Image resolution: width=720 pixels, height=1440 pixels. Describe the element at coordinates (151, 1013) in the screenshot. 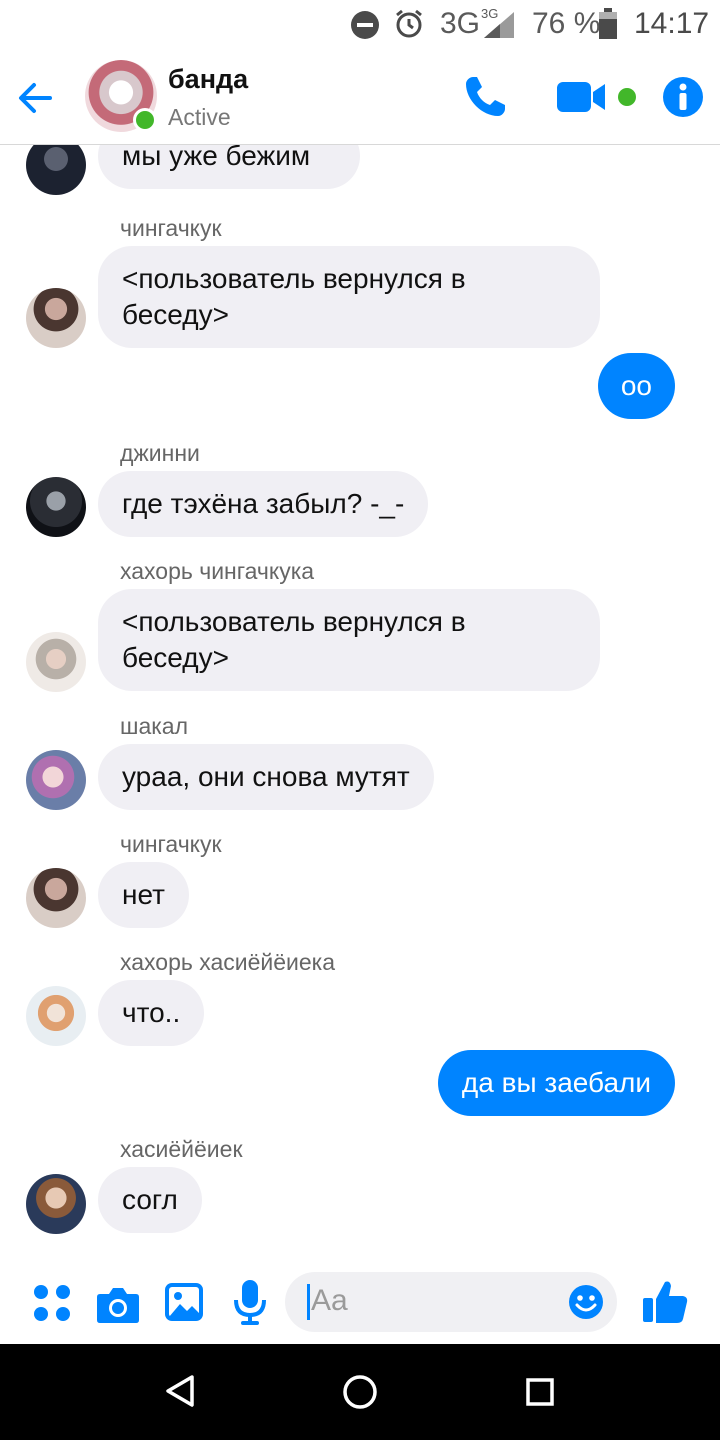

I see `message-bubble: что..` at that location.